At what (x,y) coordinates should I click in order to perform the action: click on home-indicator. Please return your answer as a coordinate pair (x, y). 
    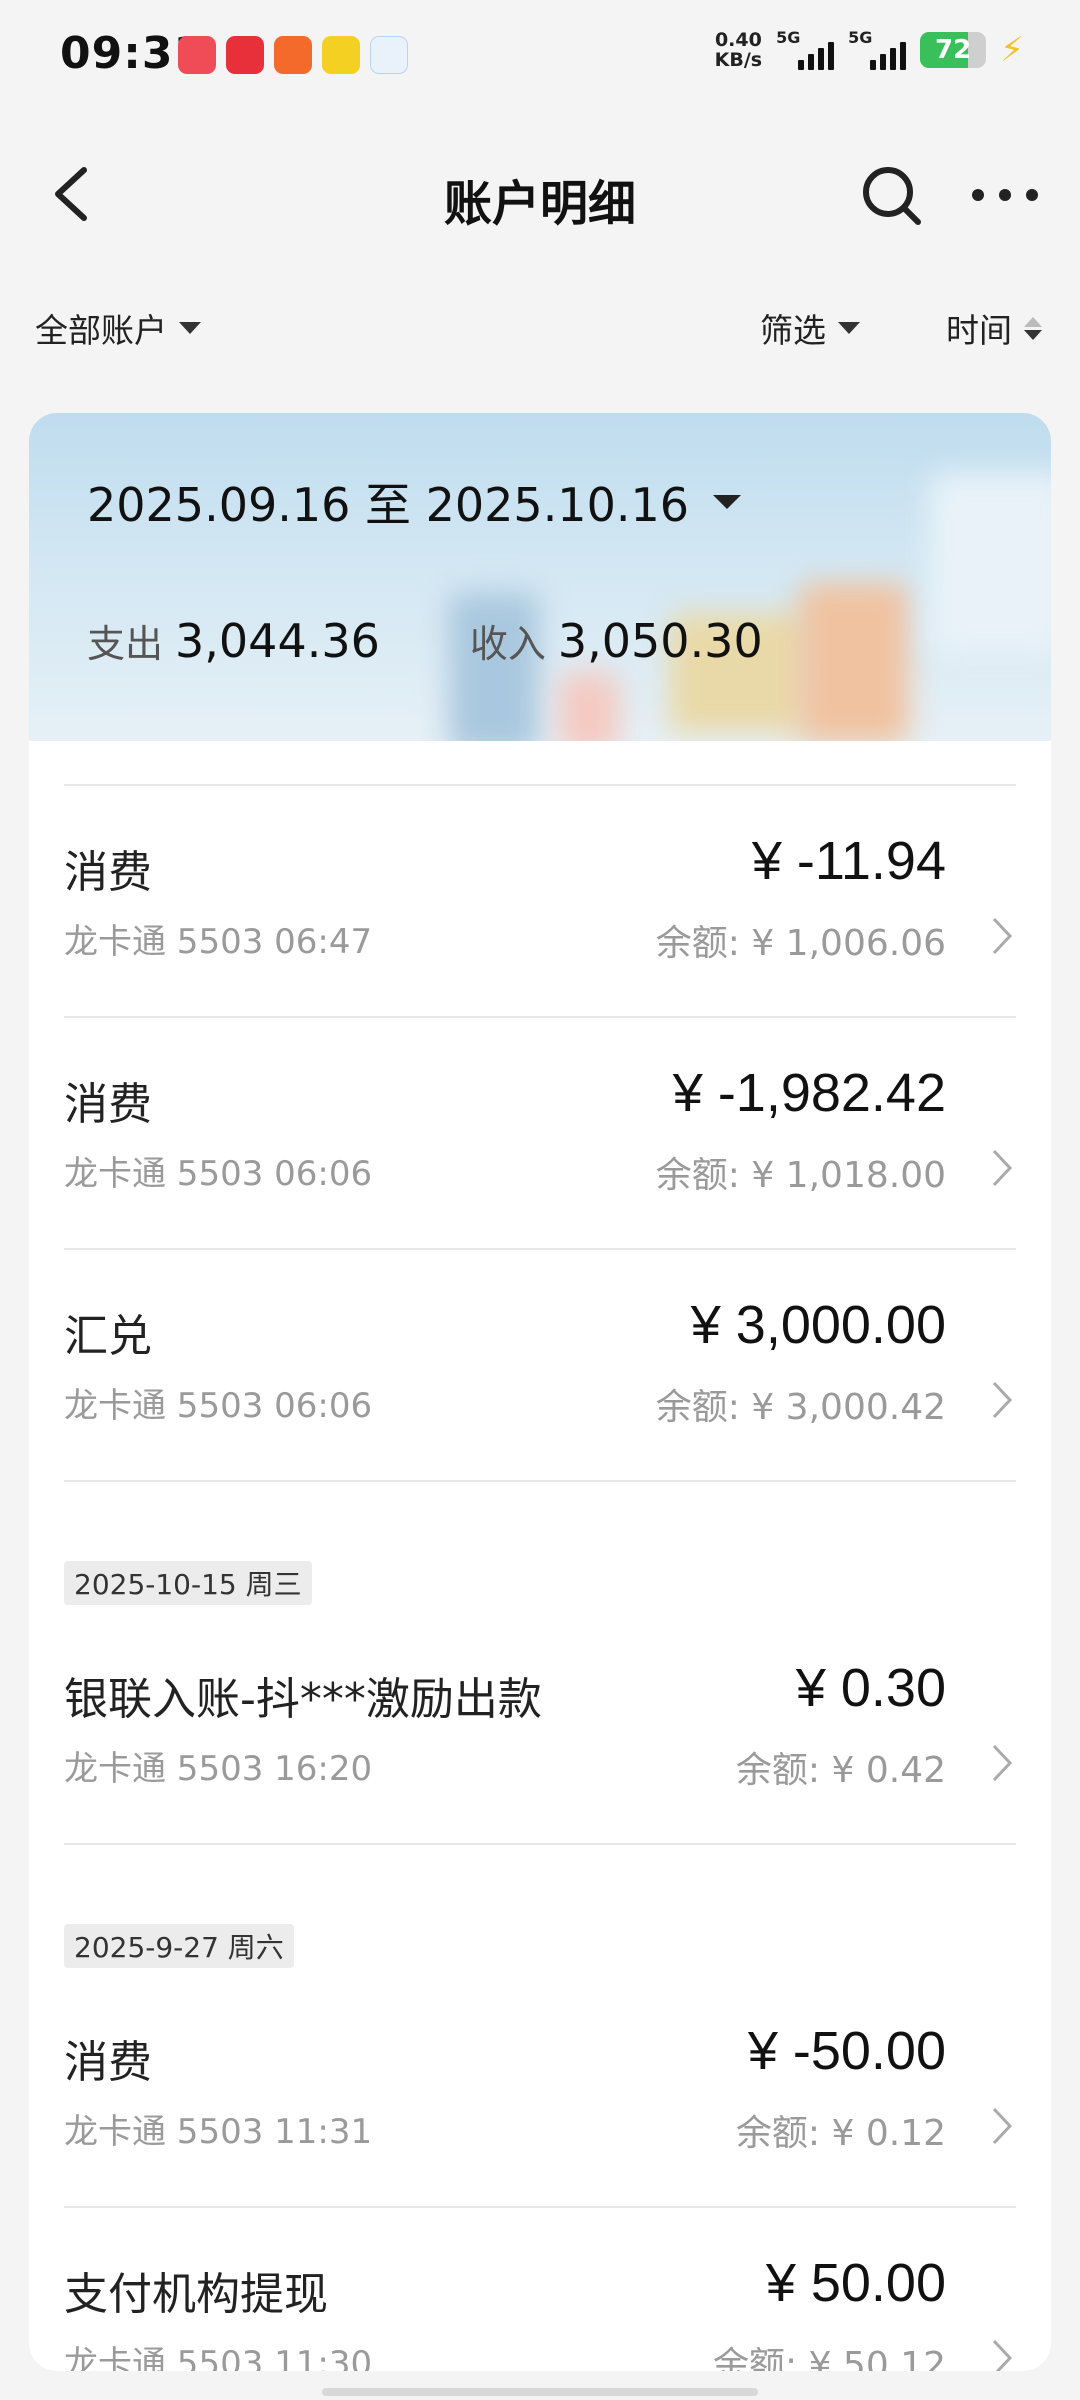
    Looking at the image, I should click on (540, 2392).